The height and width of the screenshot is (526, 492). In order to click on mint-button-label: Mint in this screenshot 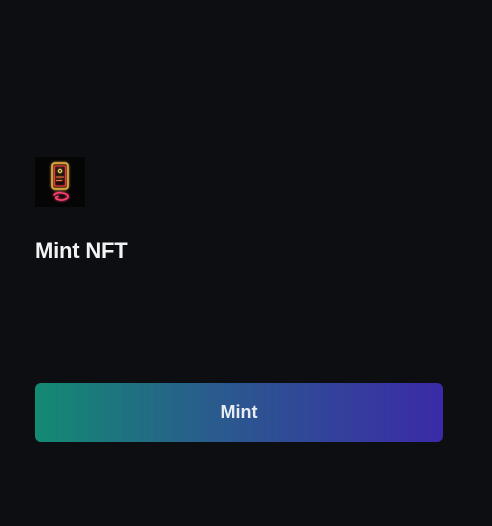, I will do `click(239, 412)`.